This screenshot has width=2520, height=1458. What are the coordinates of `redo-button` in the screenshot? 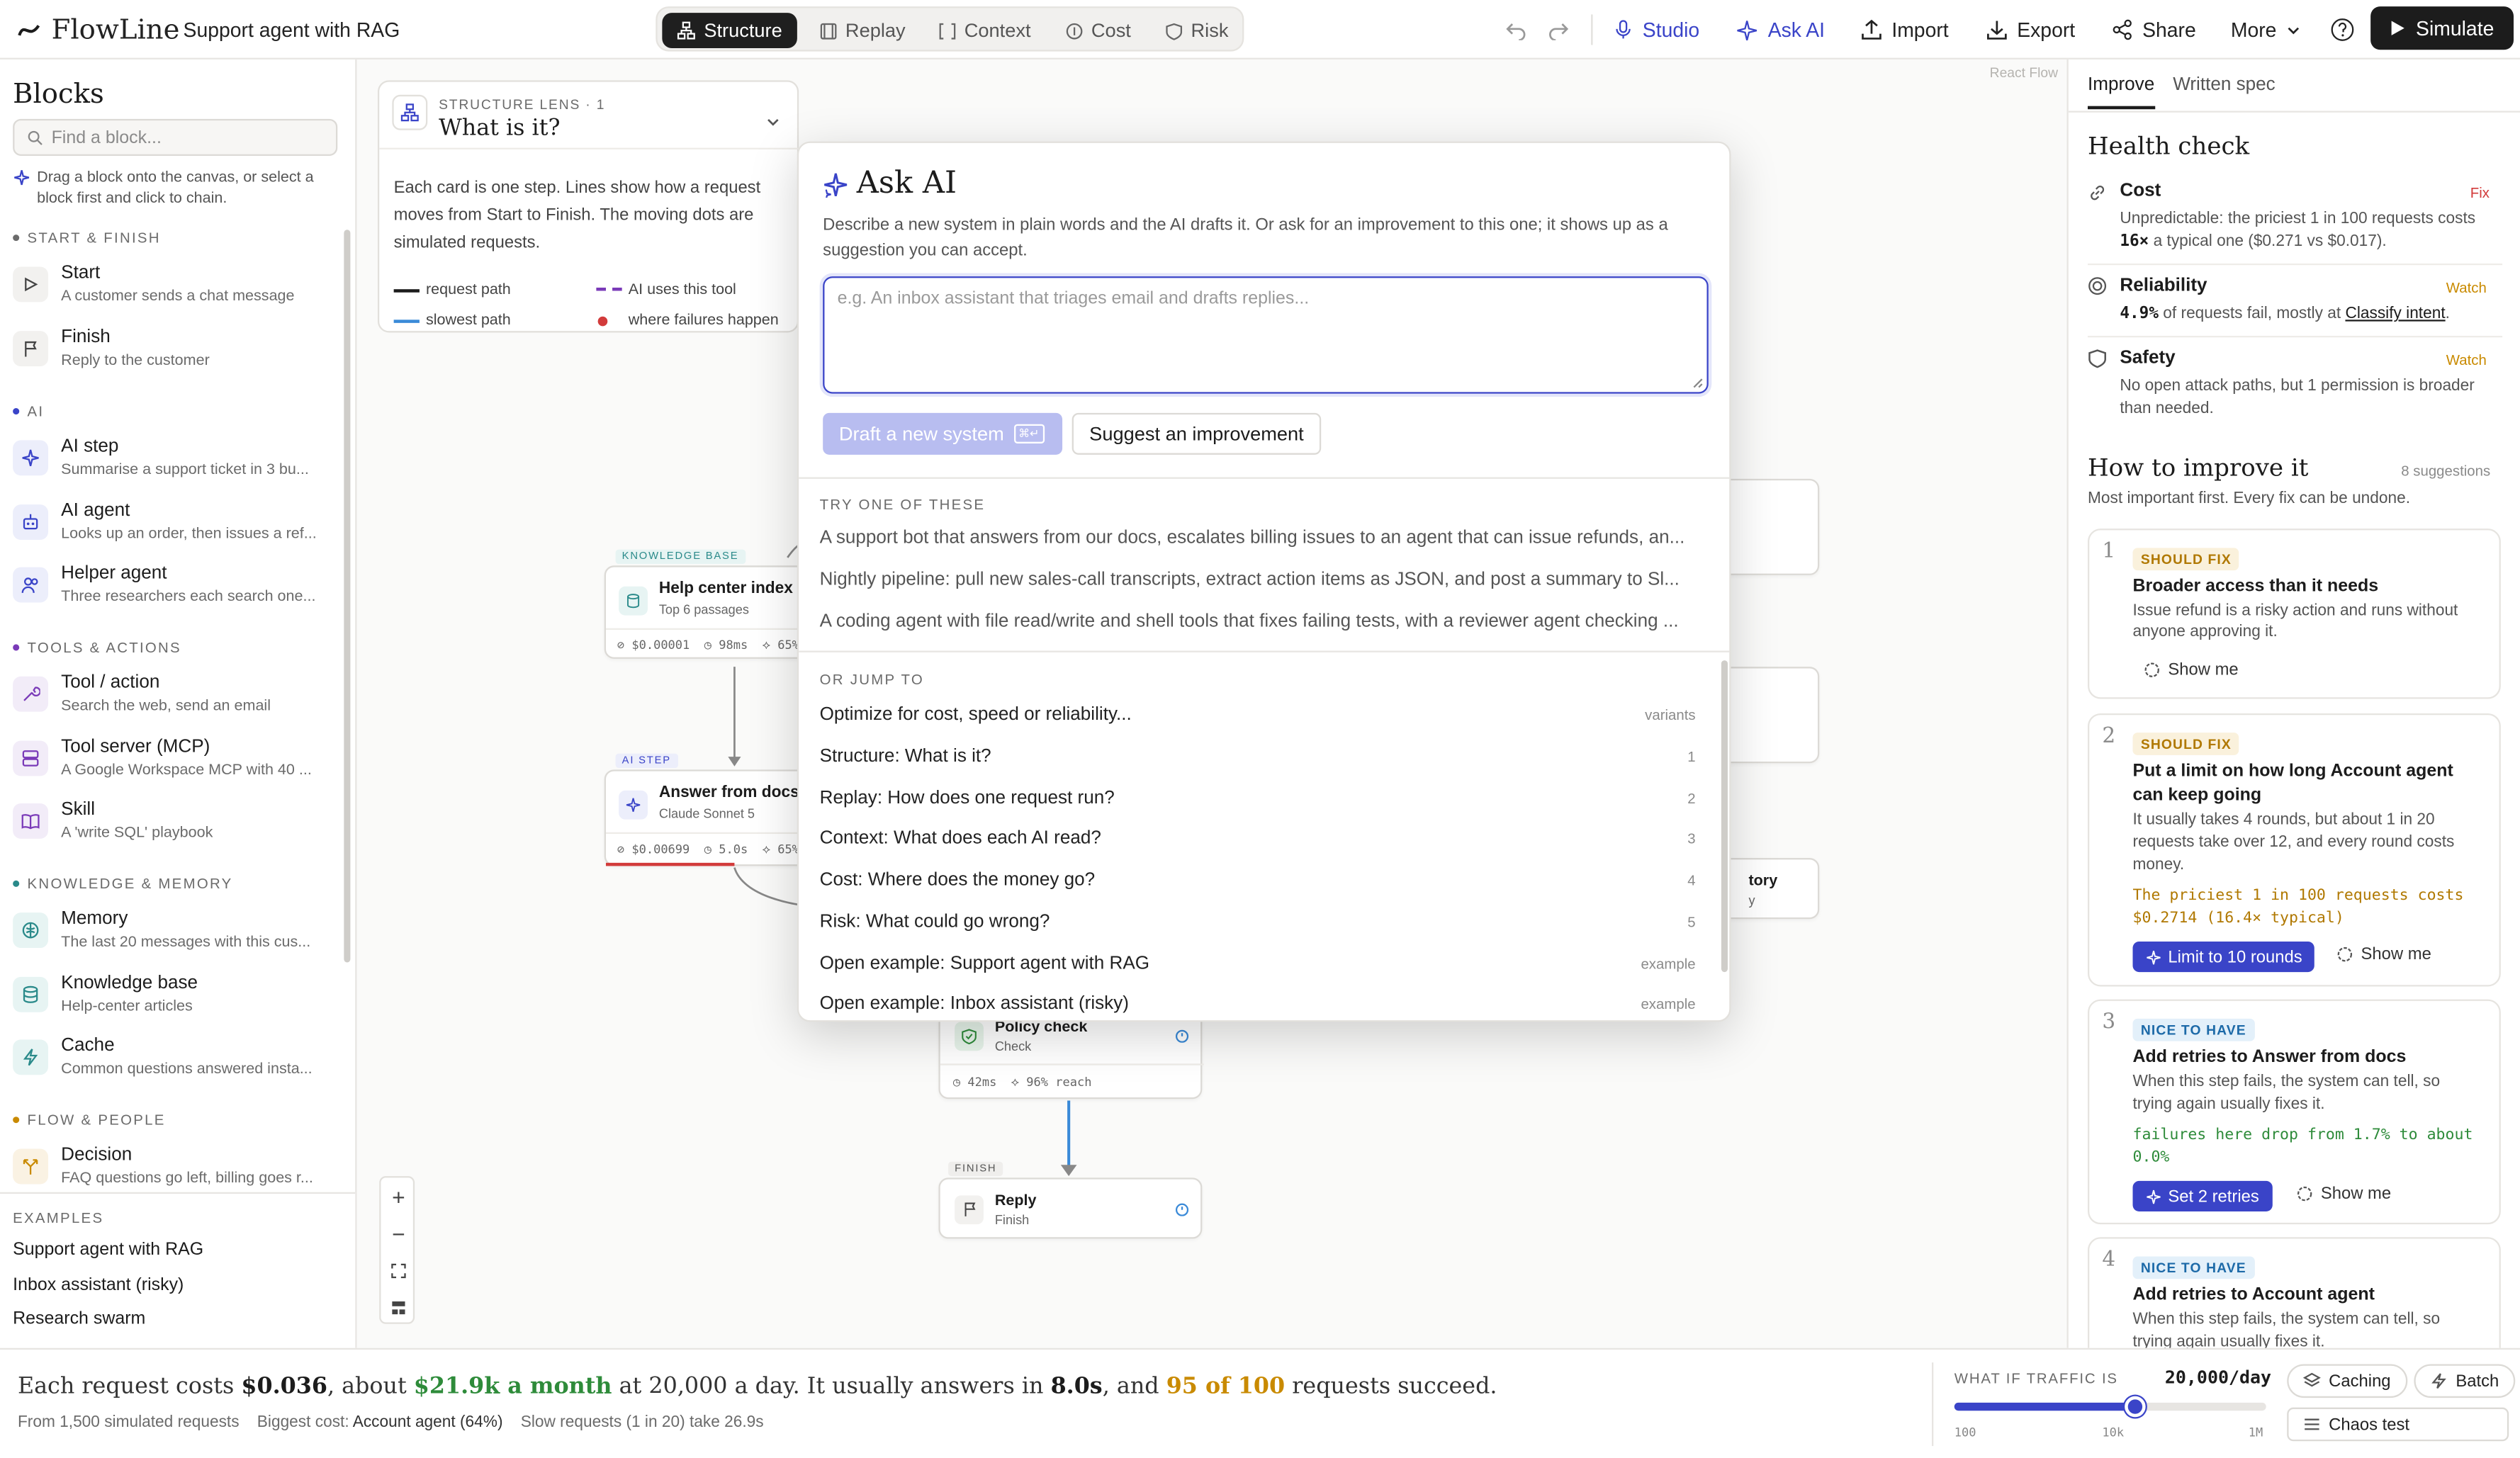 It's located at (1558, 30).